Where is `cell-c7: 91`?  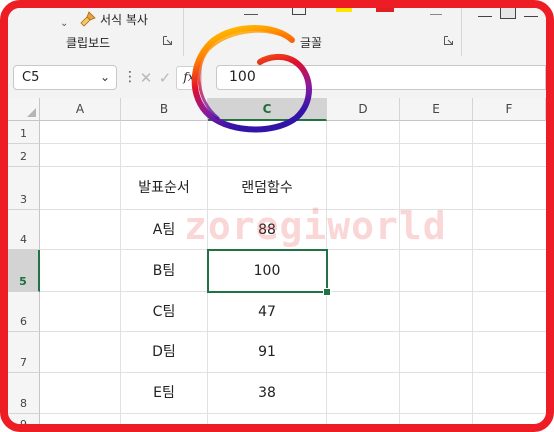 cell-c7: 91 is located at coordinates (267, 352).